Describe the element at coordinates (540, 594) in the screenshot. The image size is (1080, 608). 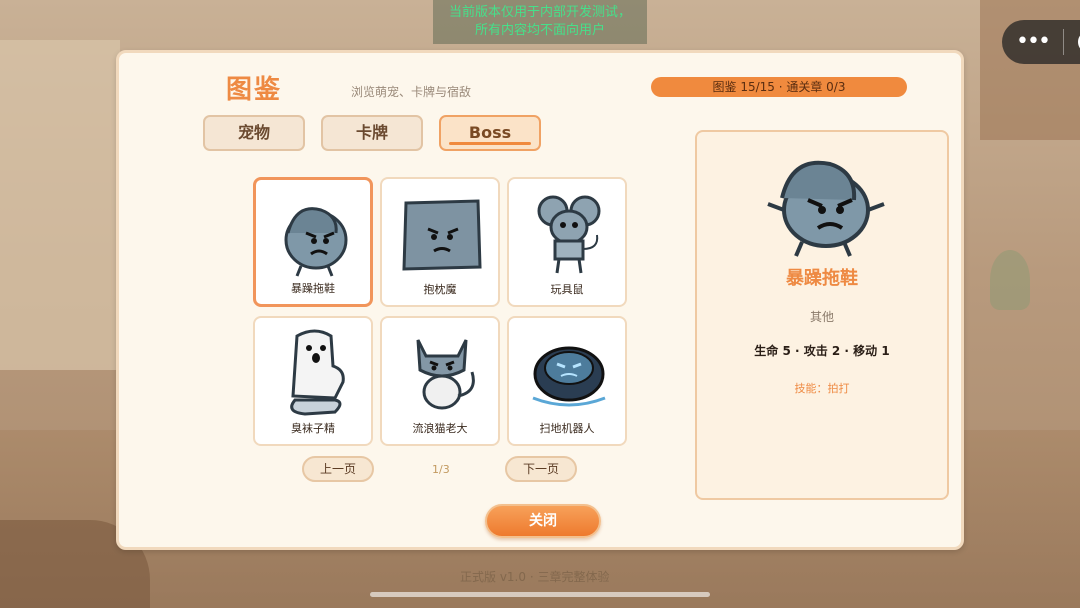
I see `home-indicator` at that location.